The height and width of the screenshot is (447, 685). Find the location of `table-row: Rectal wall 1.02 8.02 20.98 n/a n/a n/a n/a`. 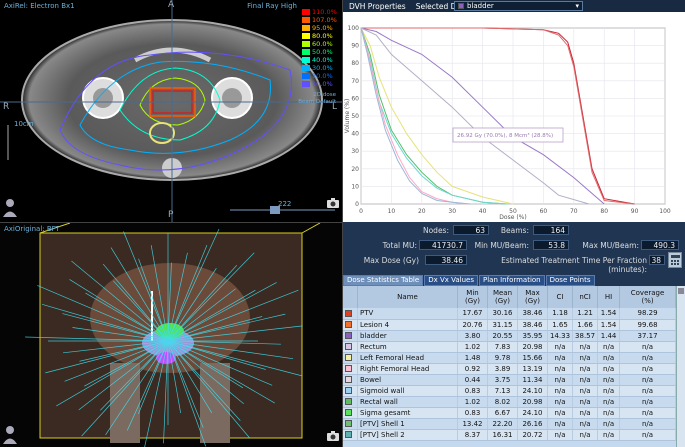

table-row: Rectal wall 1.02 8.02 20.98 n/a n/a n/a n/a is located at coordinates (509, 402).